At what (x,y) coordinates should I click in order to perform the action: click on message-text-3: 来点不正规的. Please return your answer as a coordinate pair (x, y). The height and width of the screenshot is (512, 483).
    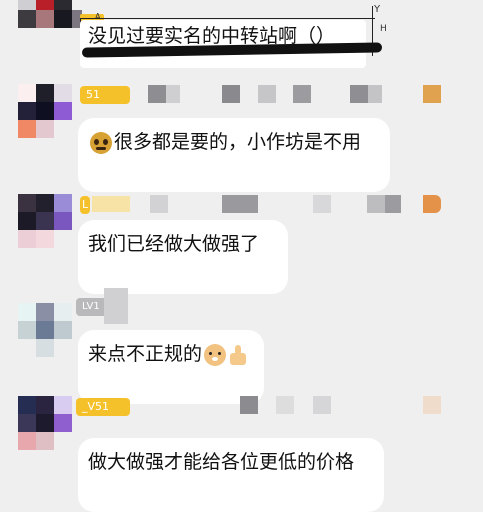
    Looking at the image, I should click on (145, 354).